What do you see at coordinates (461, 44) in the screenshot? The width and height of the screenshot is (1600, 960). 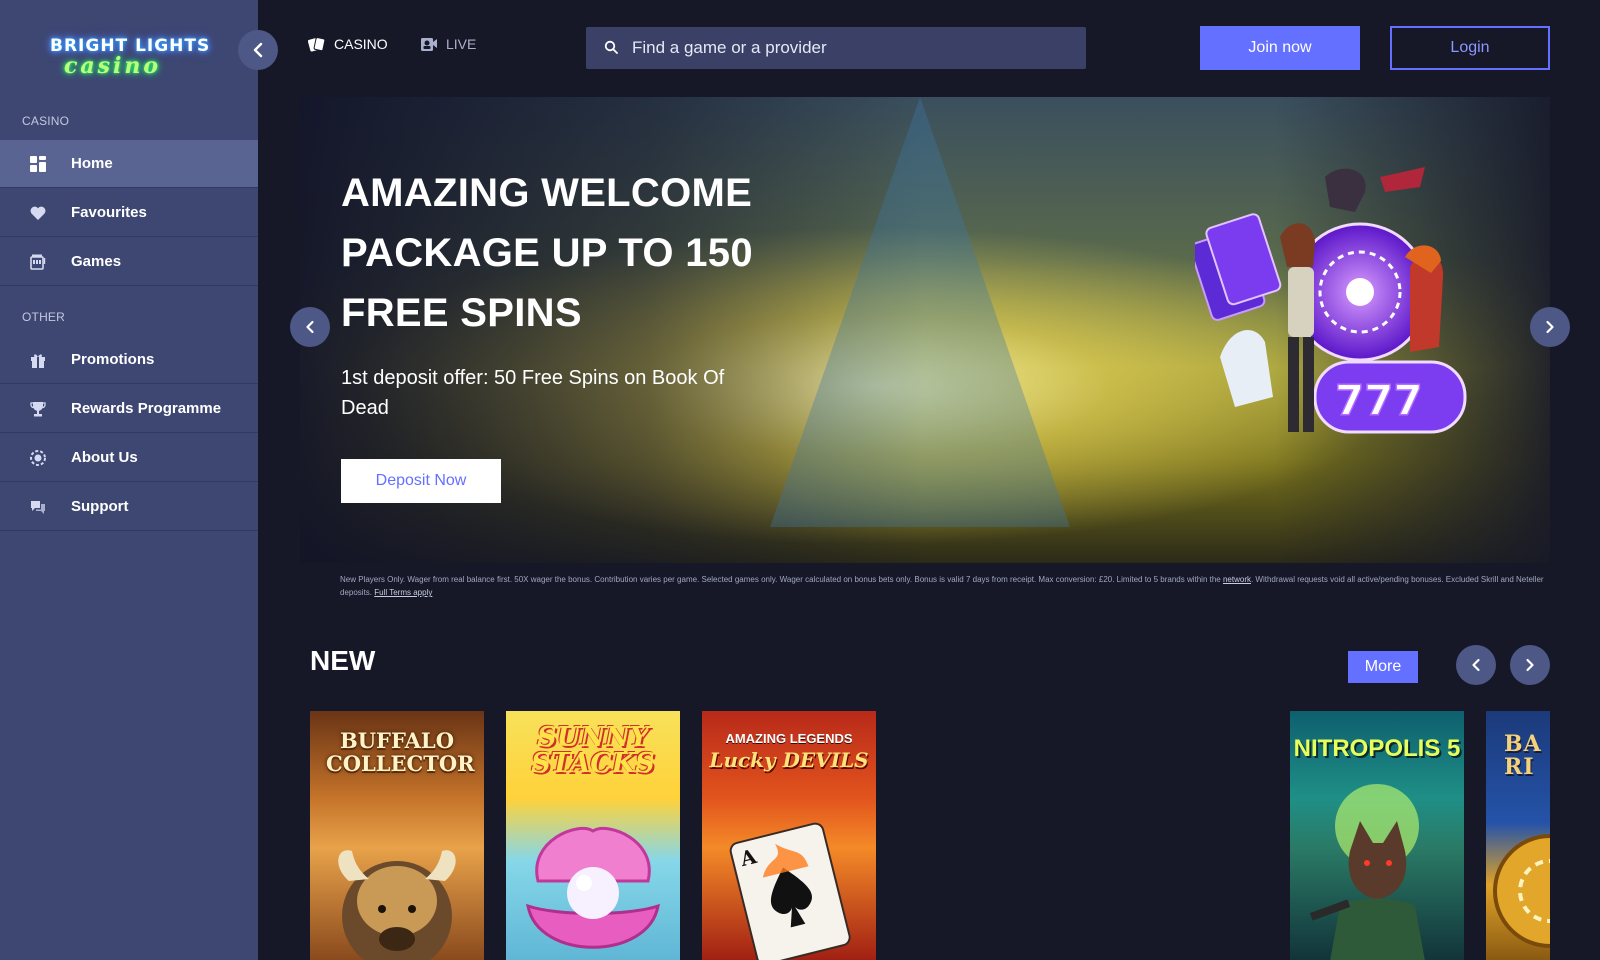 I see `topnav-label: LIVE` at bounding box center [461, 44].